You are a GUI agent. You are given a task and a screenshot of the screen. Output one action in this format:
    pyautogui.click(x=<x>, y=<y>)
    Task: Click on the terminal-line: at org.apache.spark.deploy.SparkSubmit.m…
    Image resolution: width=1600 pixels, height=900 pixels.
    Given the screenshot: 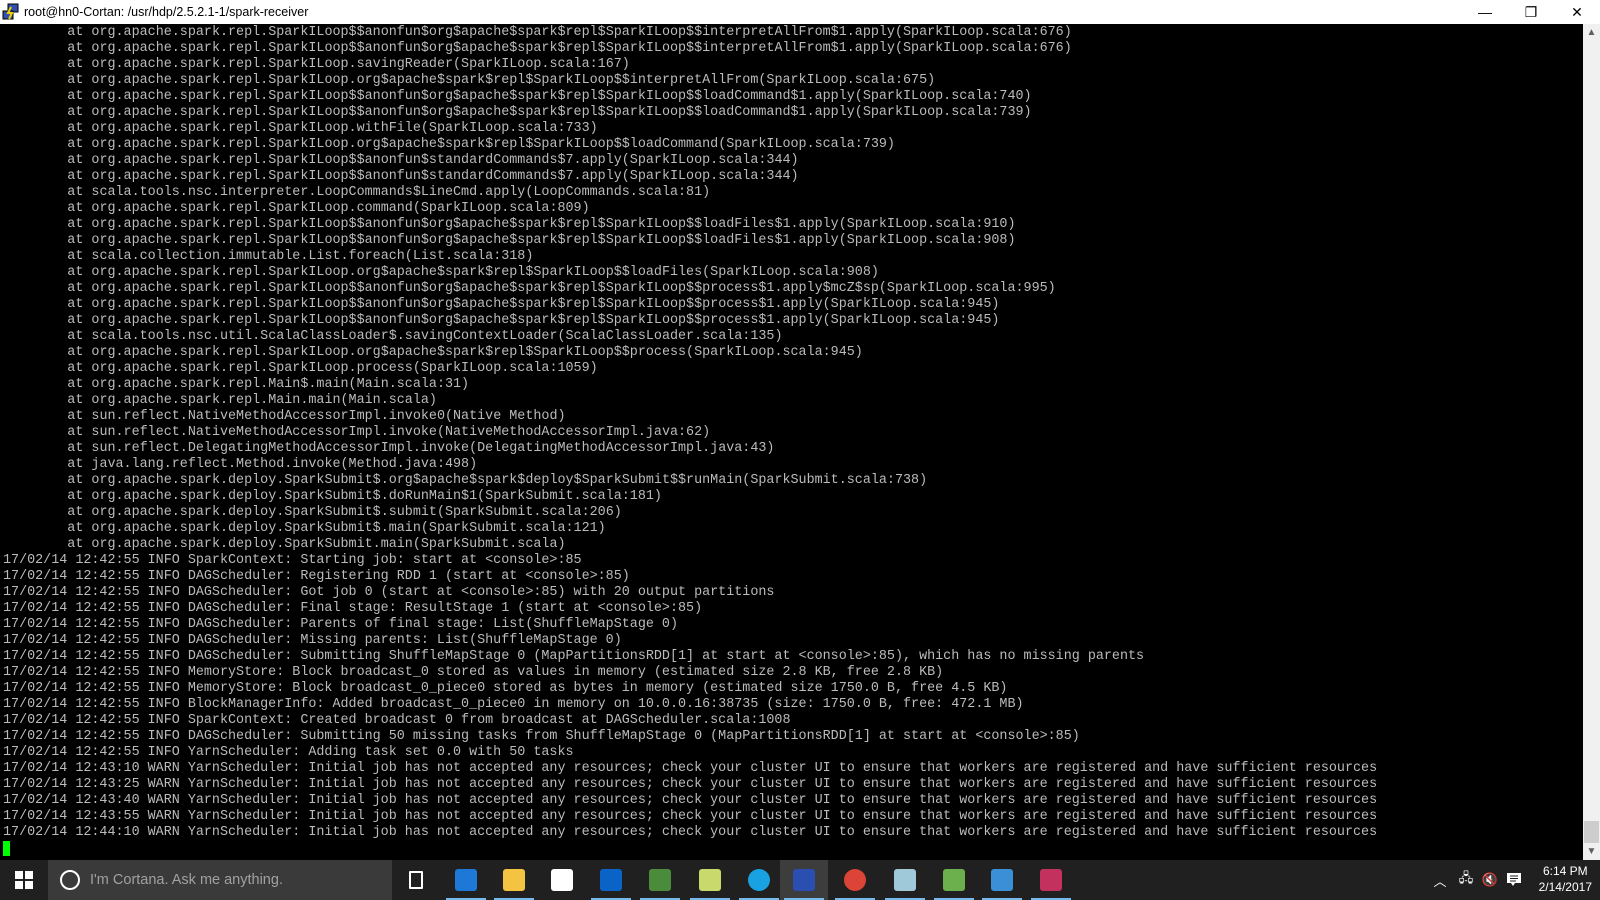 What is the action you would take?
    pyautogui.click(x=284, y=544)
    